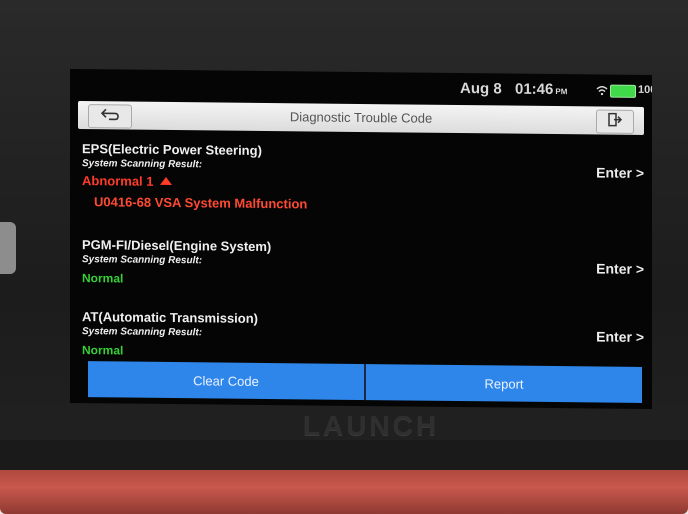  Describe the element at coordinates (226, 380) in the screenshot. I see `clear-code-button: Clear Code` at that location.